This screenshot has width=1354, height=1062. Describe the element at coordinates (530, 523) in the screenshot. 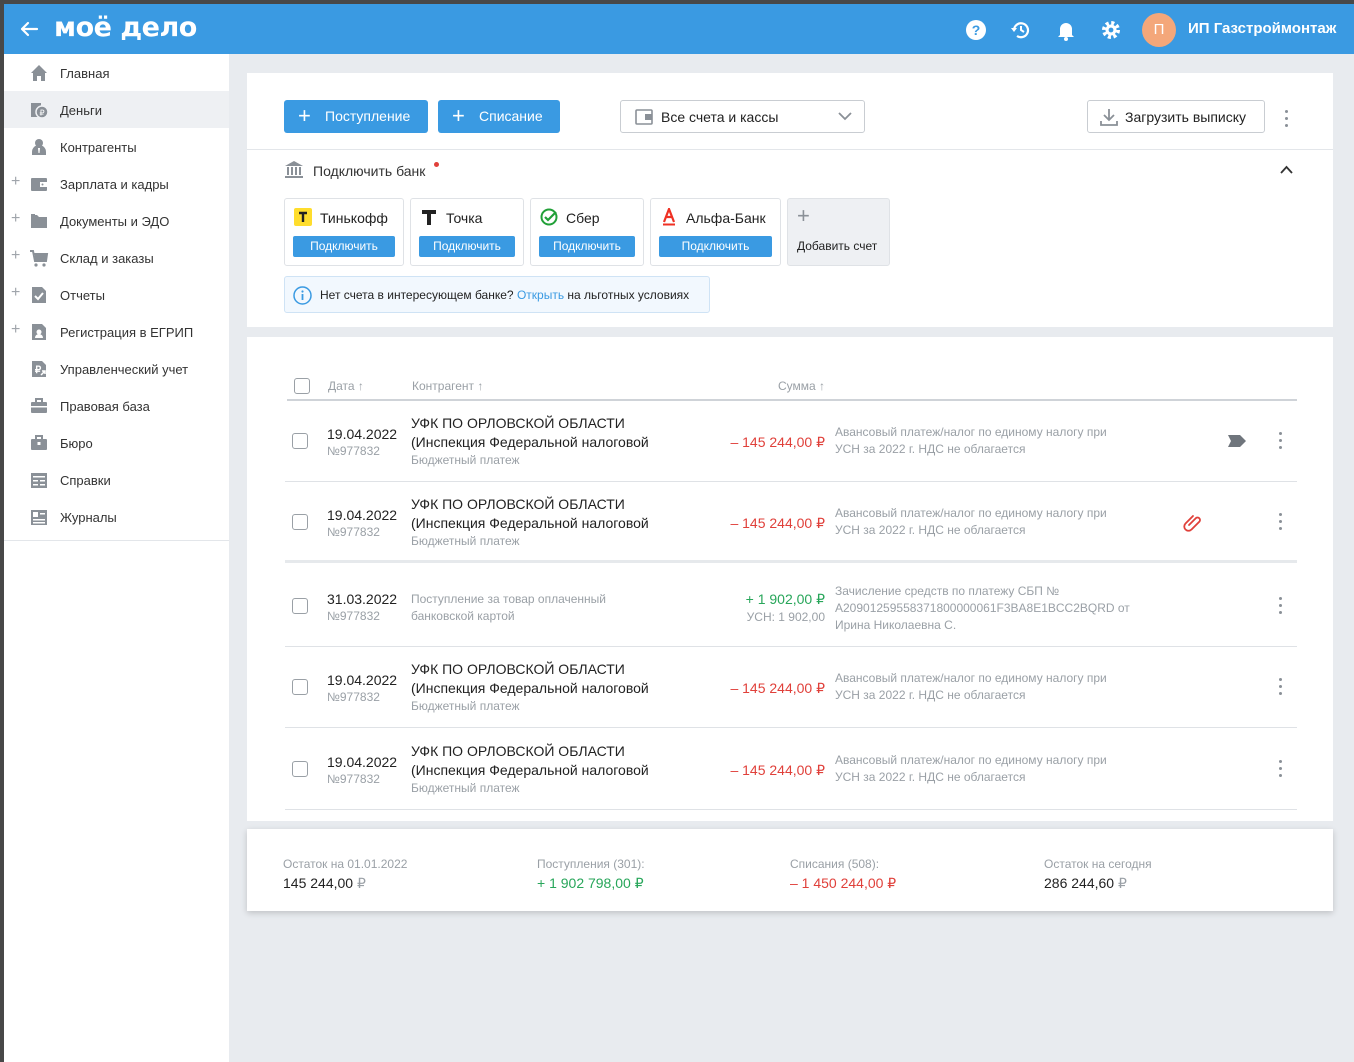

I see `row-counterparty-line2: (Инспекция Федеральной налоговой` at that location.